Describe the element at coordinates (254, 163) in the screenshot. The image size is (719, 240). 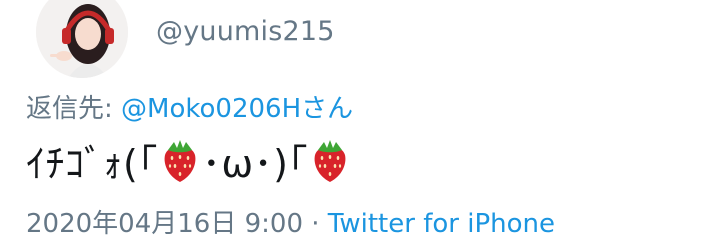
I see `tweet-text-part2: ･ω･)｢` at that location.